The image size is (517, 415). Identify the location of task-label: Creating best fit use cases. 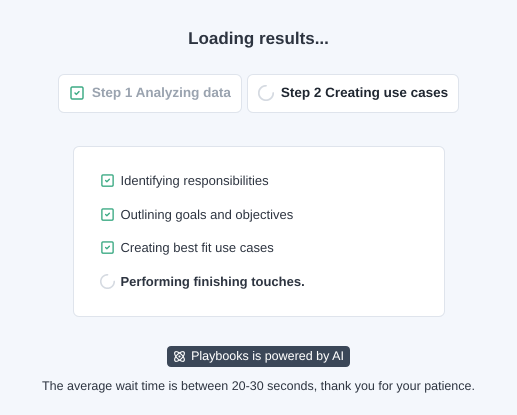
(197, 248).